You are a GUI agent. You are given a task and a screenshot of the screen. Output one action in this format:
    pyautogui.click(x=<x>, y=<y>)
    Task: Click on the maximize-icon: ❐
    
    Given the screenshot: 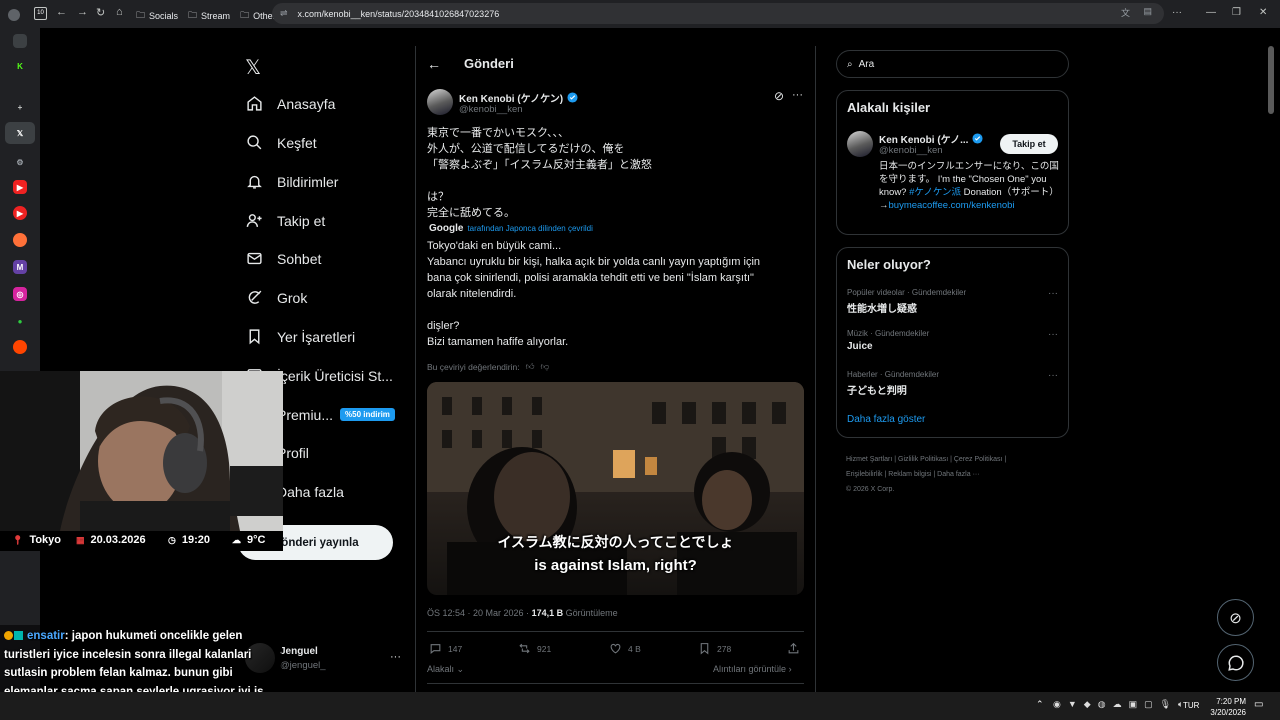 What is the action you would take?
    pyautogui.click(x=1236, y=12)
    